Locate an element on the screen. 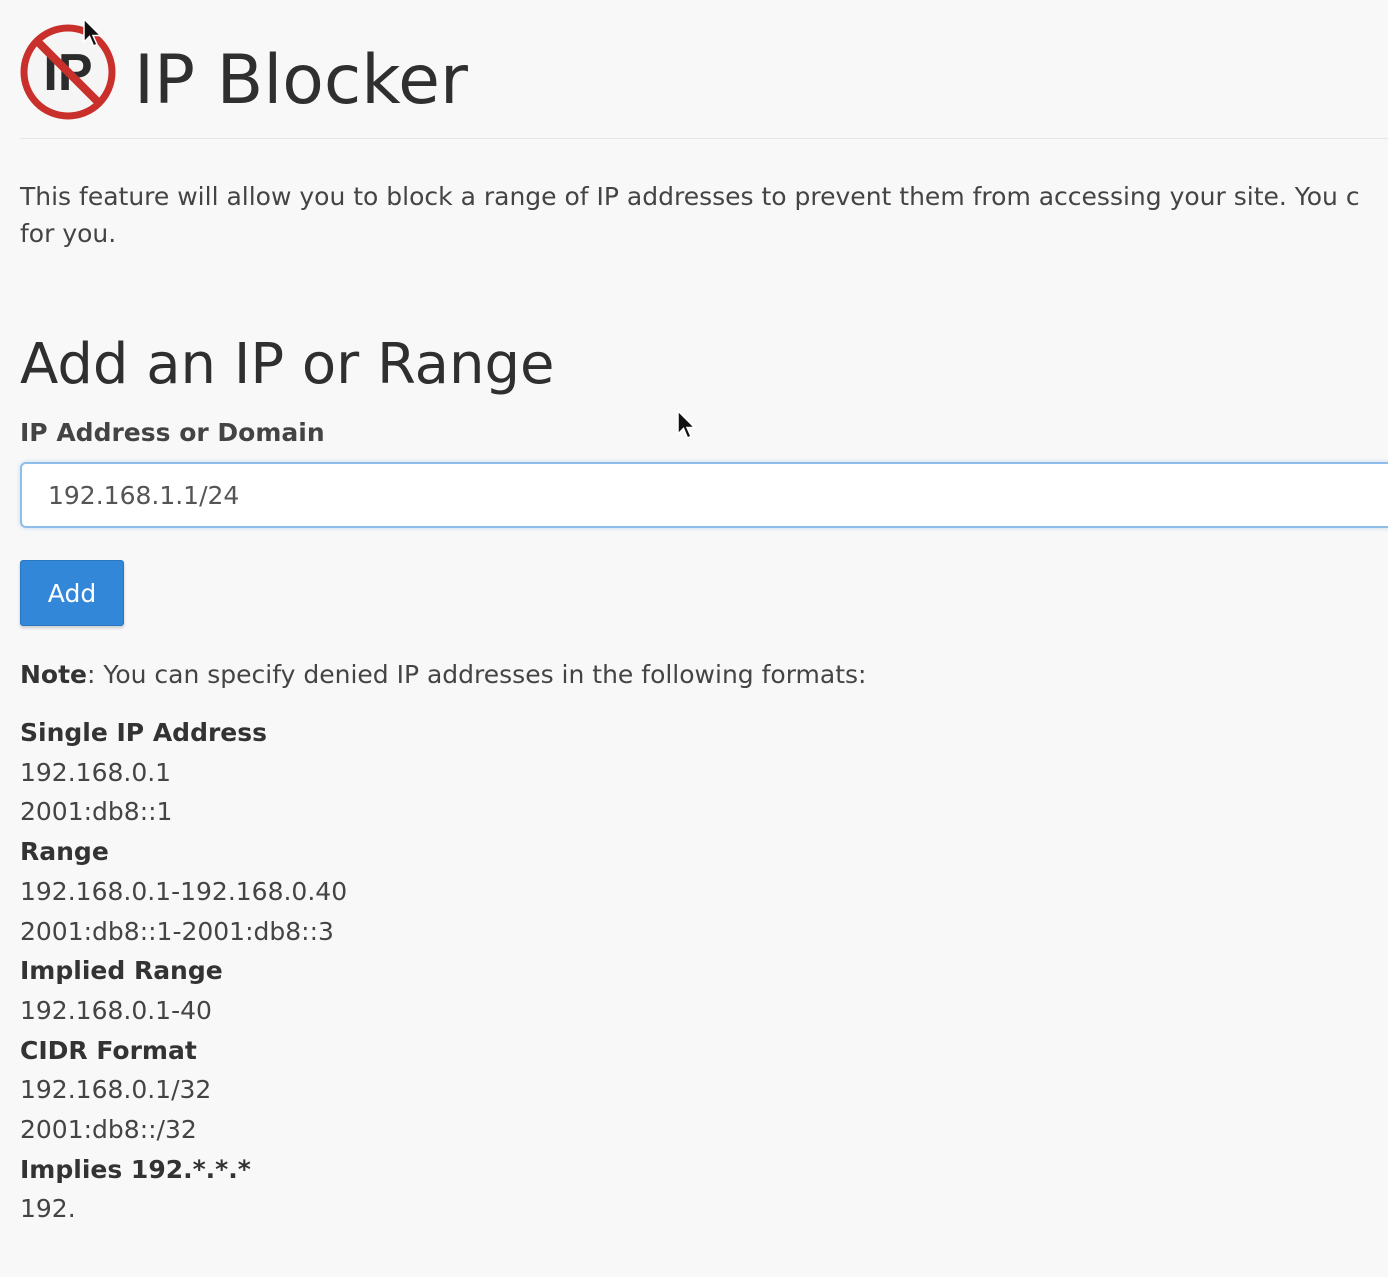  ip-address-input is located at coordinates (704, 495).